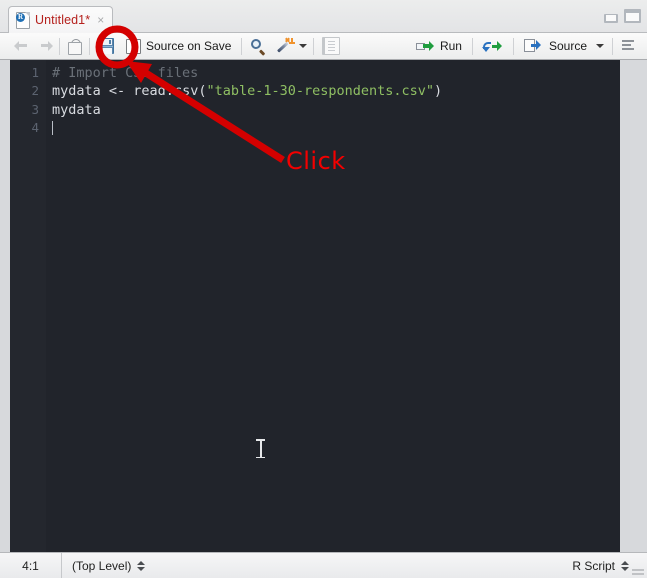  I want to click on code-line-text, so click(49, 128).